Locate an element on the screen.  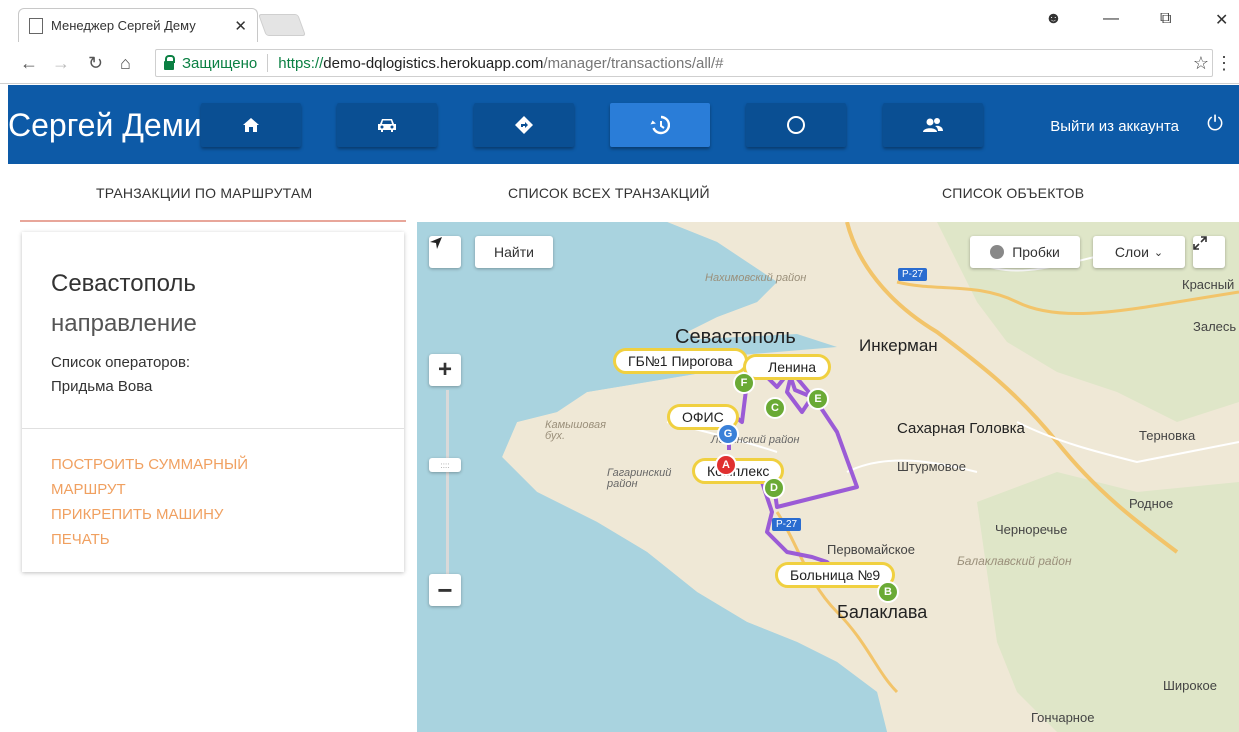
build-summary-route-link: ПОСТРОИТЬ СУММАРНЫЙ МАРШРУТ is located at coordinates (181, 477).